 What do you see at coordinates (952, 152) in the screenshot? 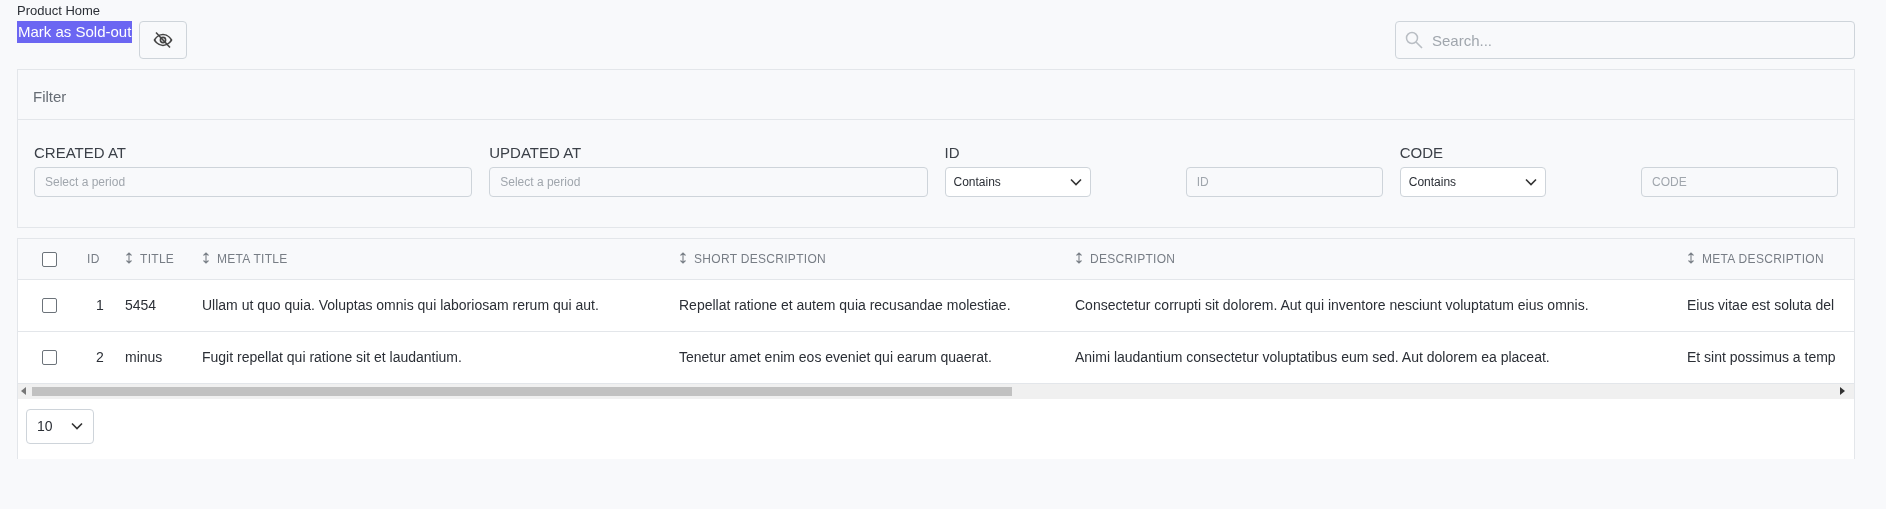
I see `field-label: ID` at bounding box center [952, 152].